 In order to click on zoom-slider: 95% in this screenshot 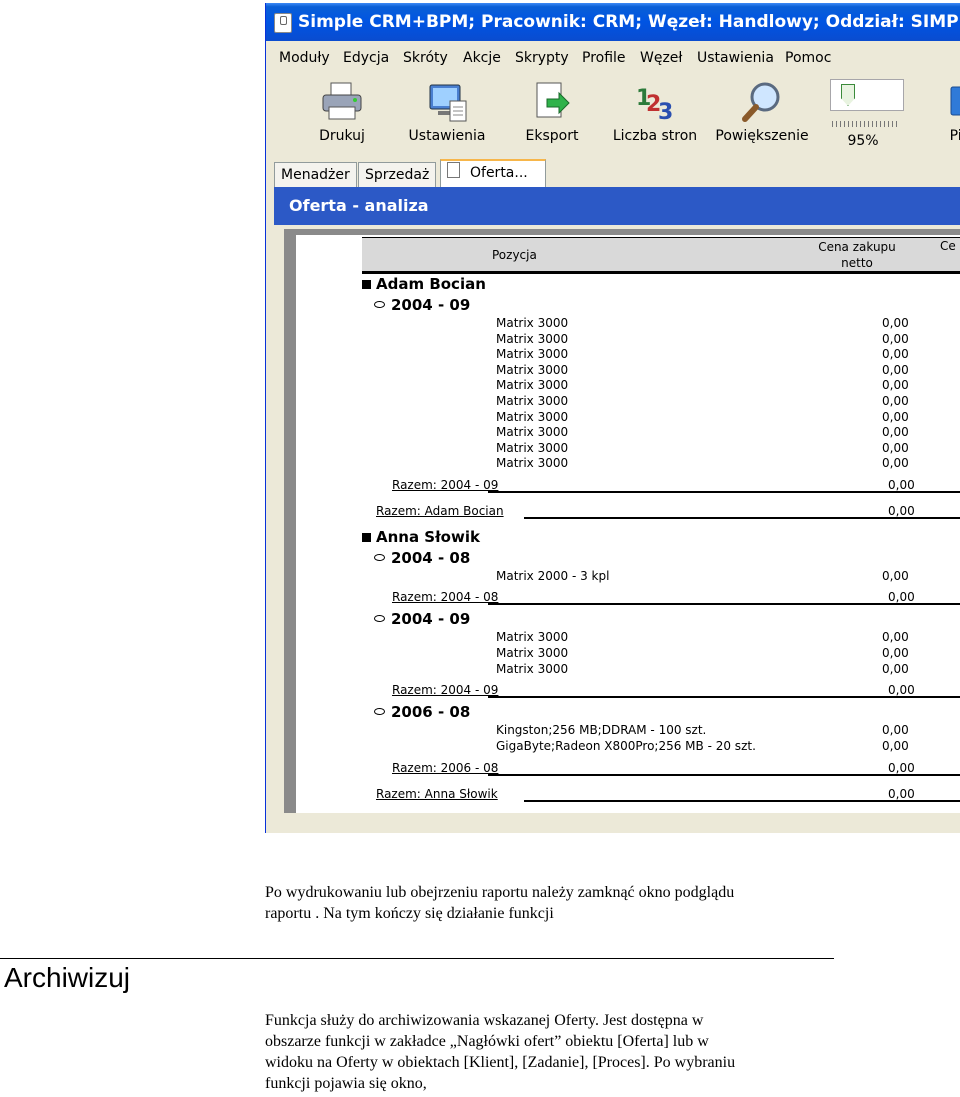, I will do `click(864, 116)`.